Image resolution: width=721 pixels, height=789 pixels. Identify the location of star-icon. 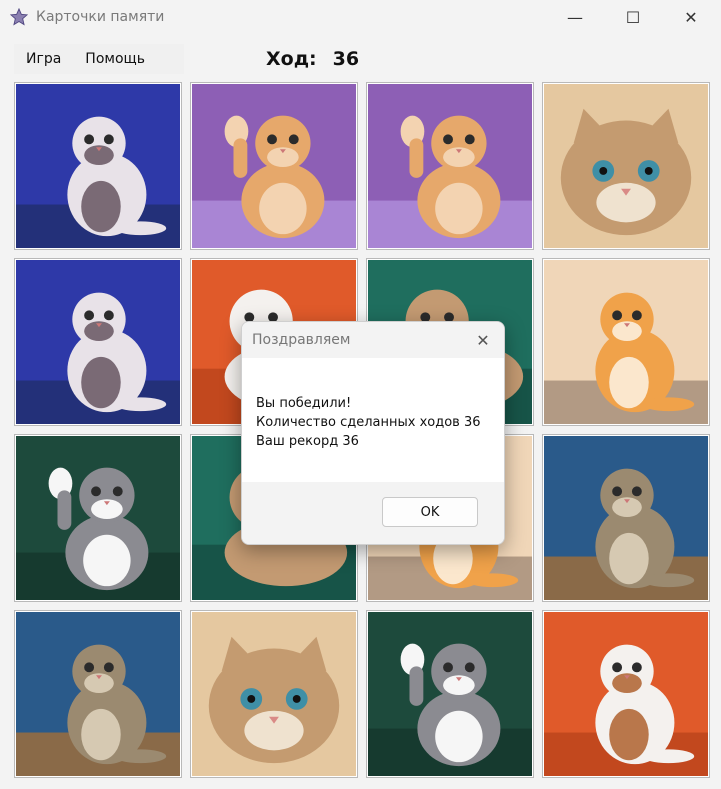
(19, 17).